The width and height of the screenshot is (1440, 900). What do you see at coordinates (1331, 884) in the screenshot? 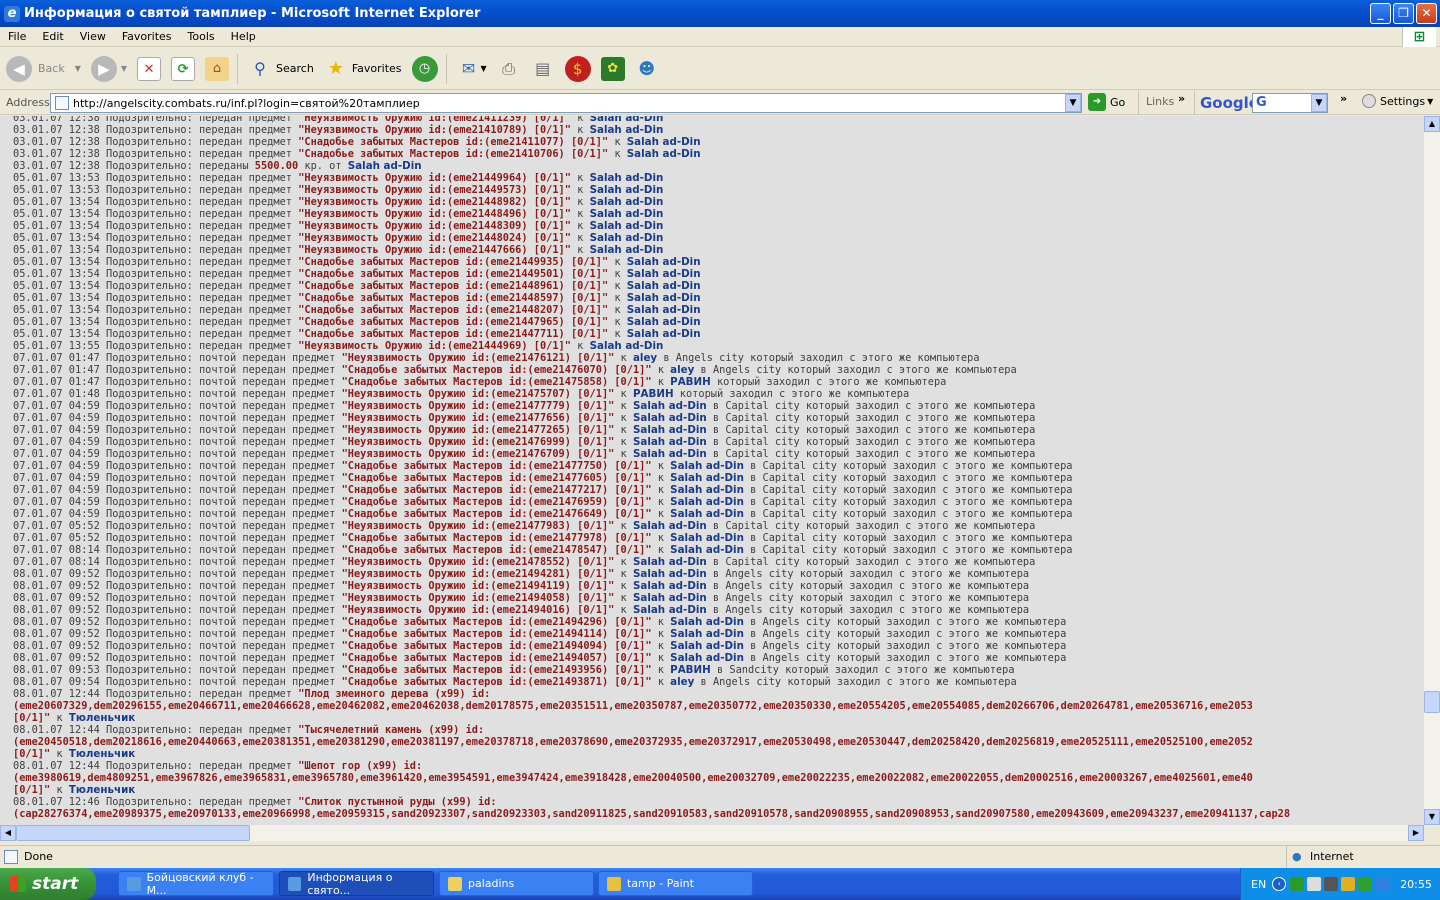
I see `tray-network-icon` at bounding box center [1331, 884].